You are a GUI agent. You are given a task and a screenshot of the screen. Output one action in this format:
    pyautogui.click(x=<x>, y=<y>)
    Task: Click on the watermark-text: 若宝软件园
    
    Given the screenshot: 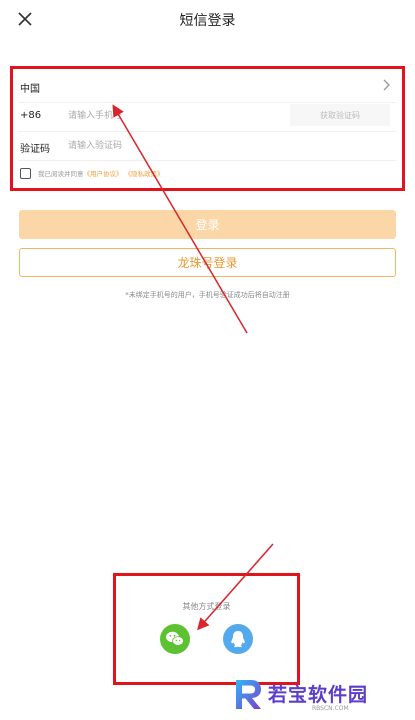 What is the action you would take?
    pyautogui.click(x=318, y=695)
    